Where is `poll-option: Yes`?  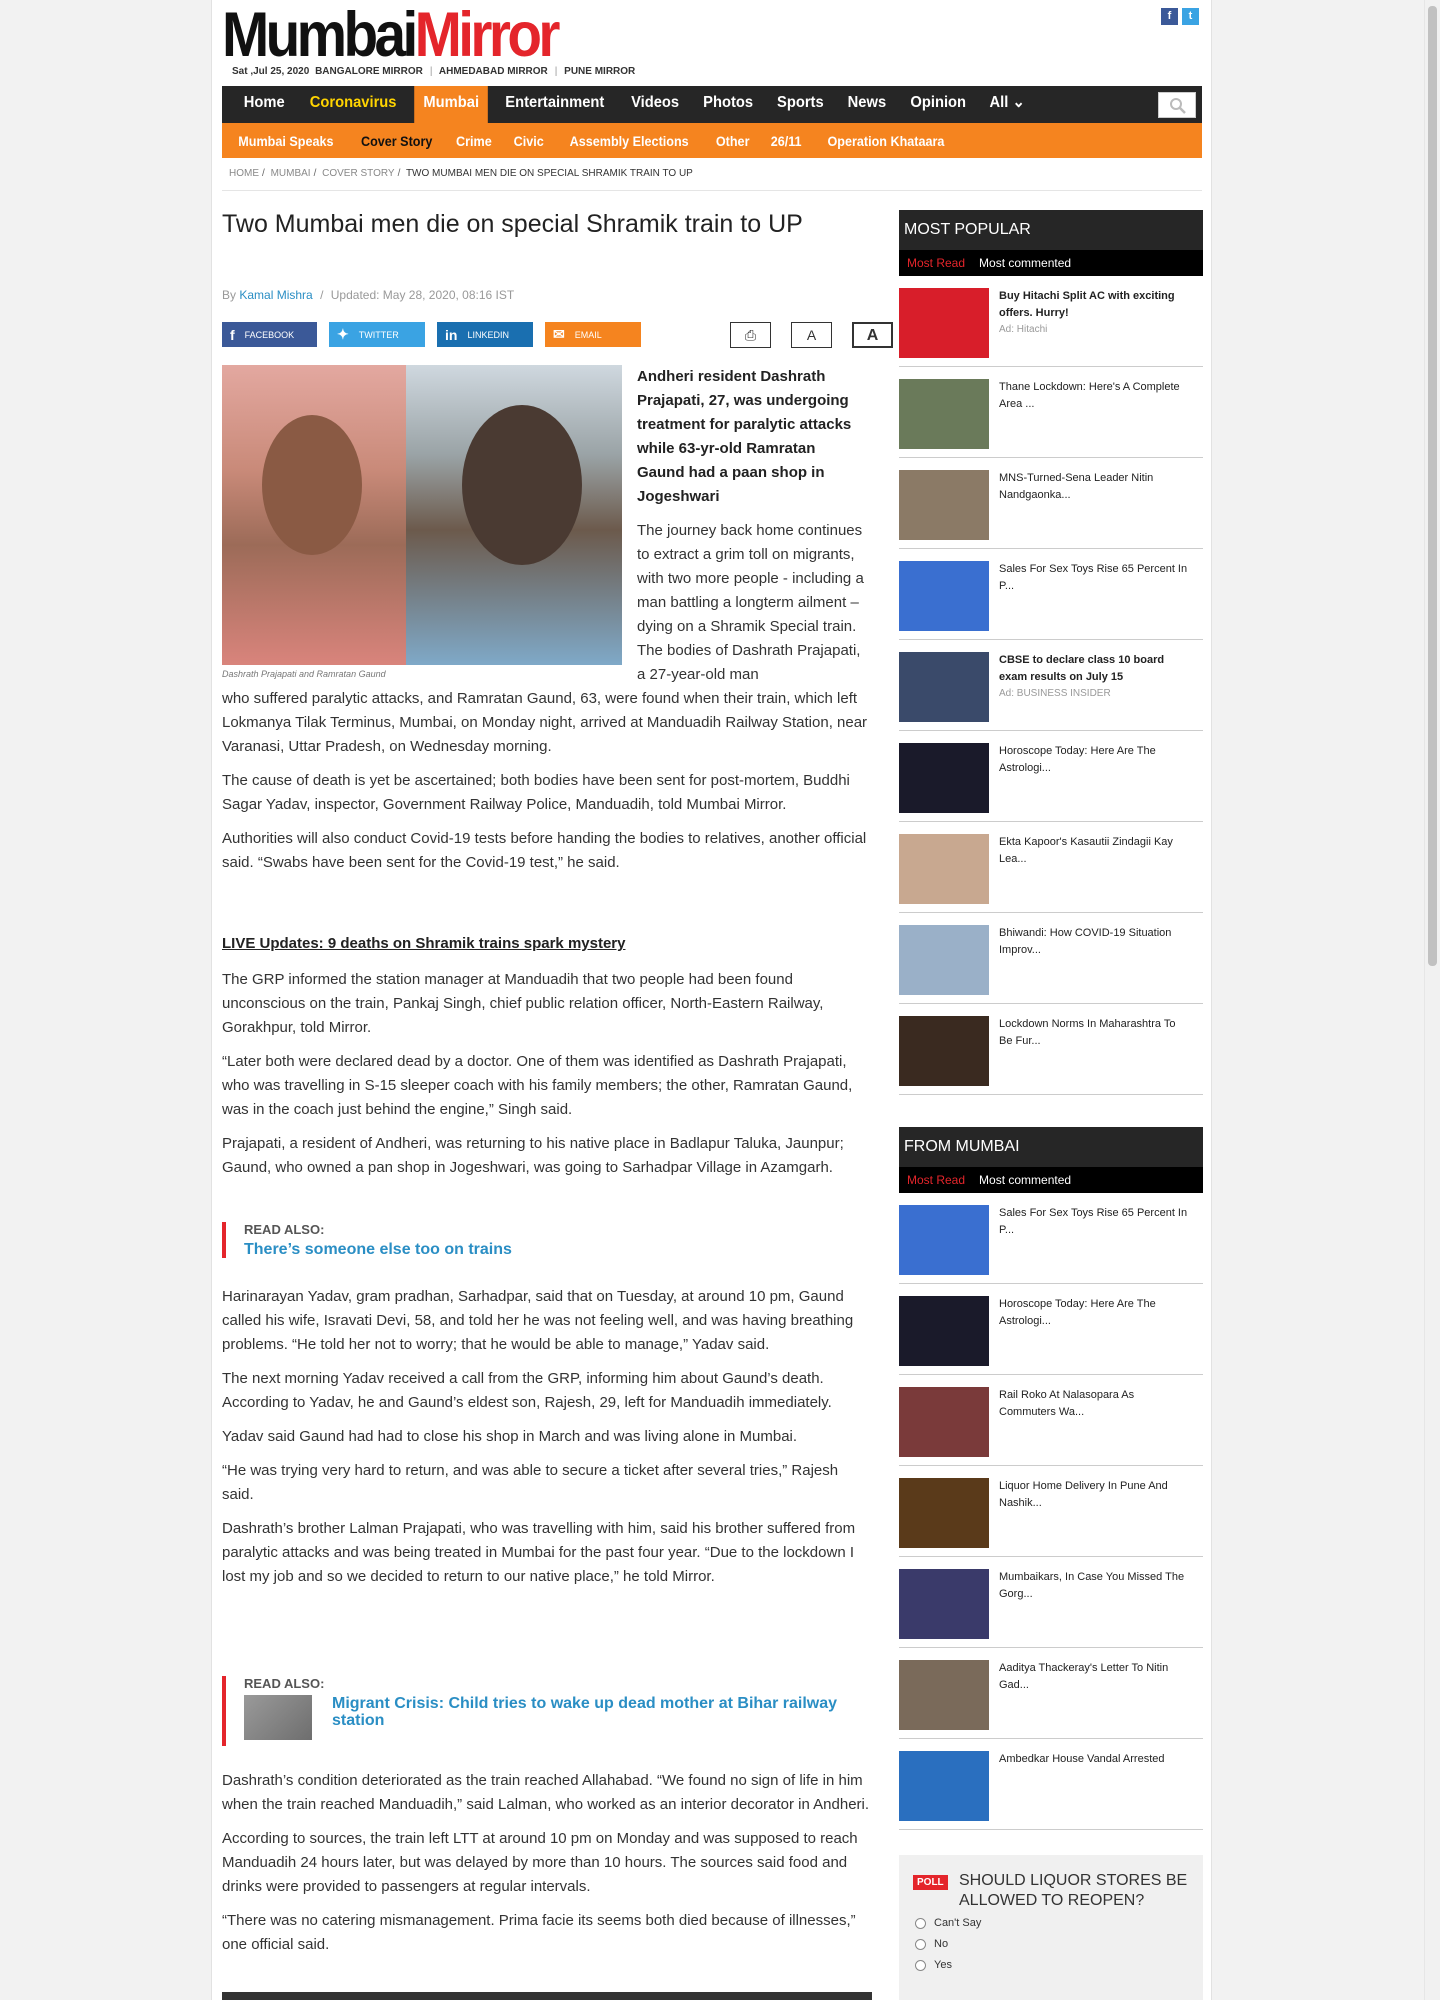
poll-option: Yes is located at coordinates (933, 1965).